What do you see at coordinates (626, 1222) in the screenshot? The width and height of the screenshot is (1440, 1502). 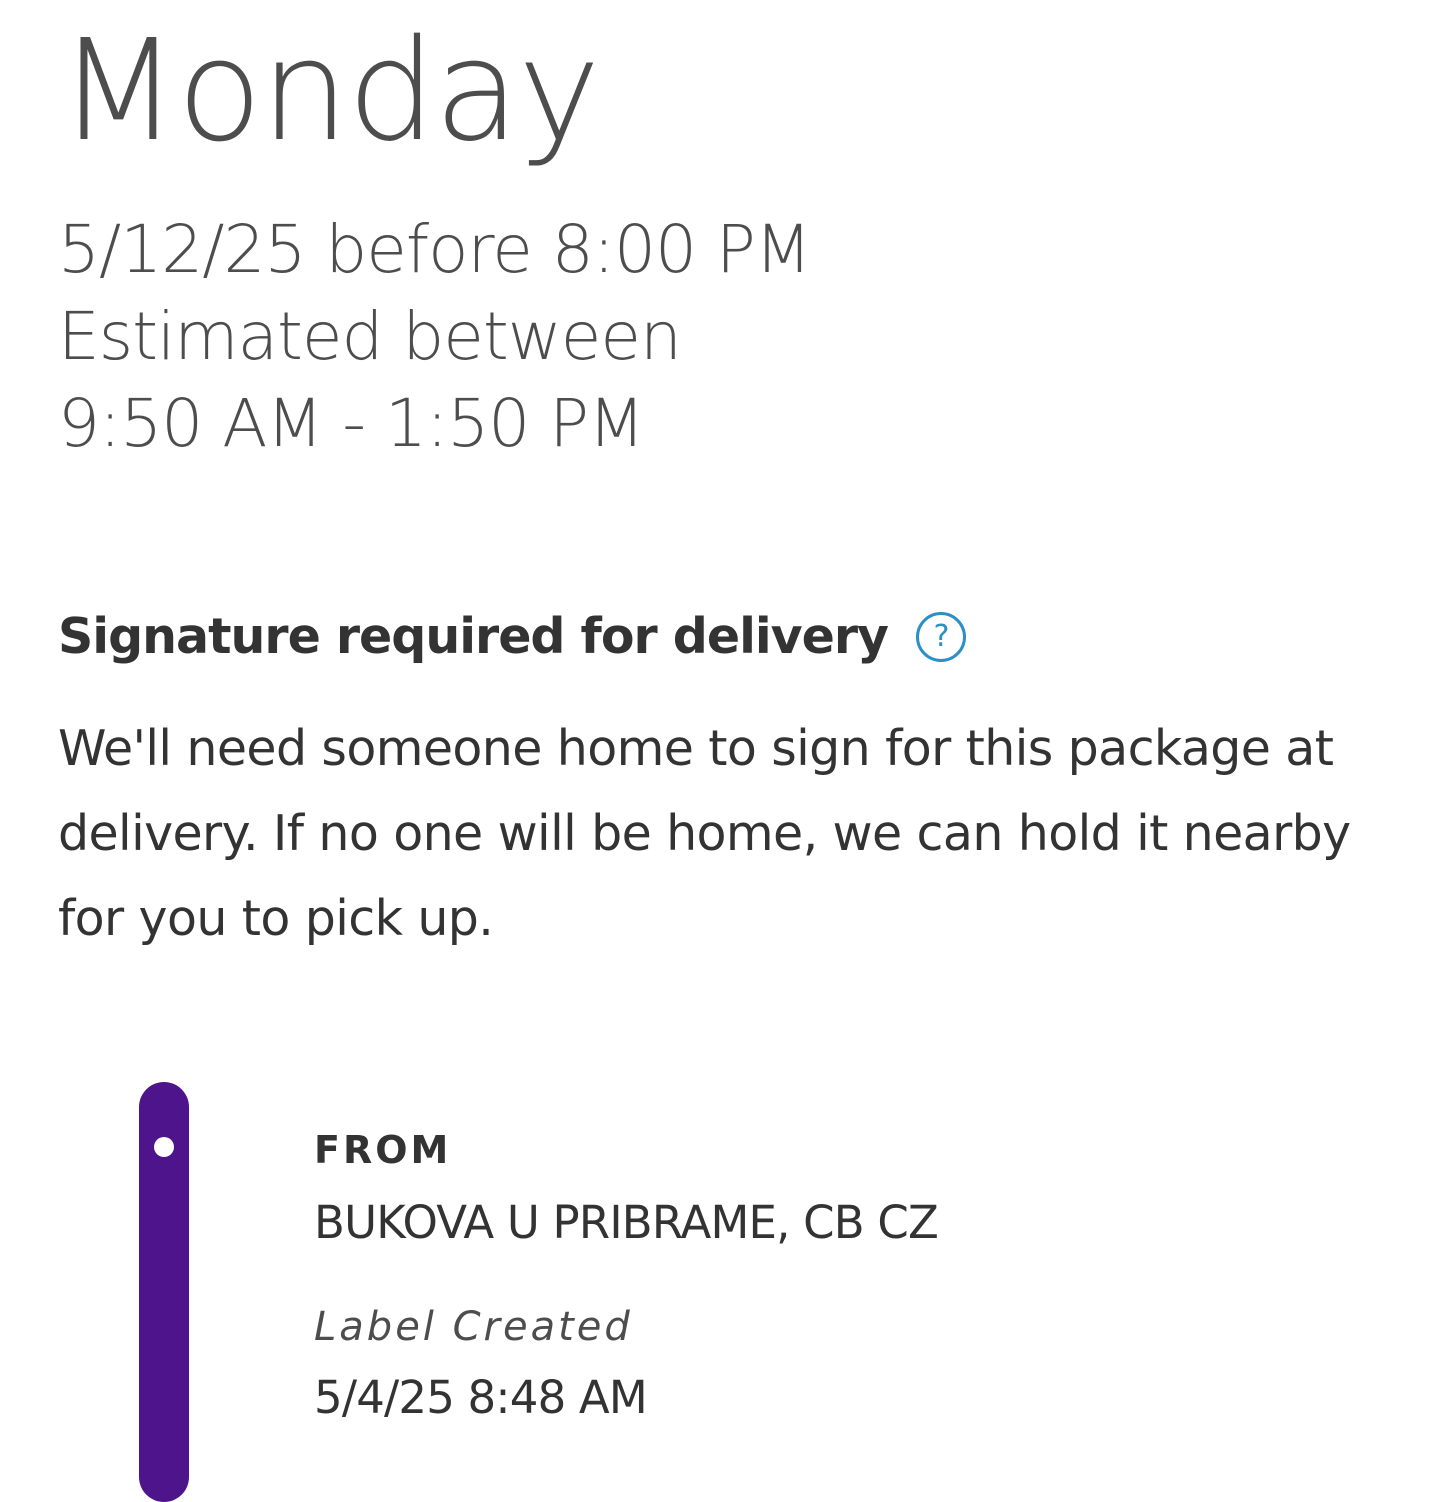 I see `from-location: BUKOVA U PRIBRAME, CB CZ` at bounding box center [626, 1222].